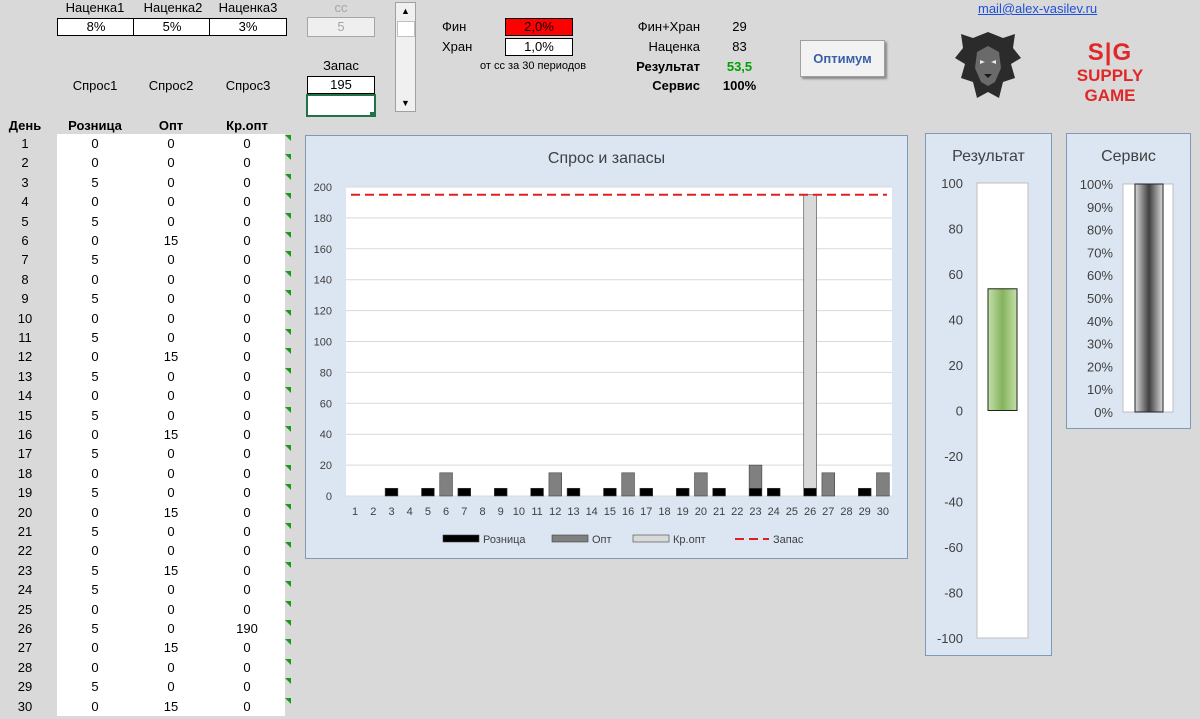  Describe the element at coordinates (988, 394) in the screenshot. I see `result-chart: Результат 100 80 60 40 20 0 -20 -40 -60 -80 -100` at that location.